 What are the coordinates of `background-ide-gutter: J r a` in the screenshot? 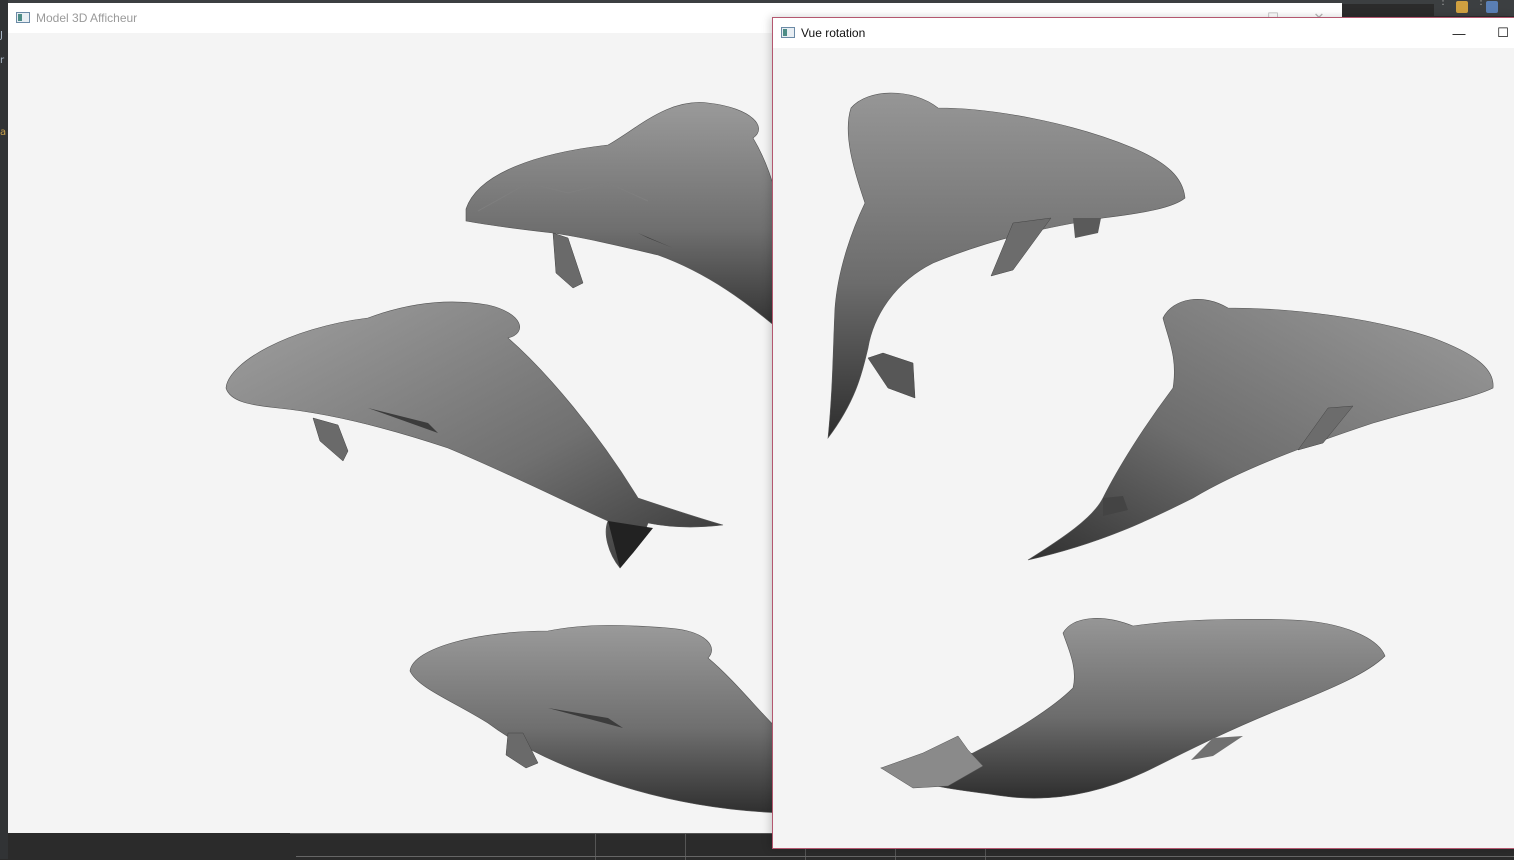 It's located at (4, 429).